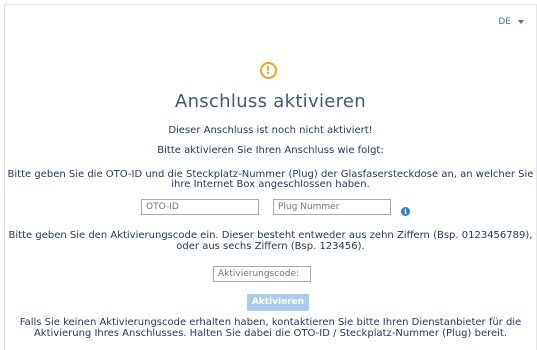  Describe the element at coordinates (504, 22) in the screenshot. I see `language-label: DE` at that location.